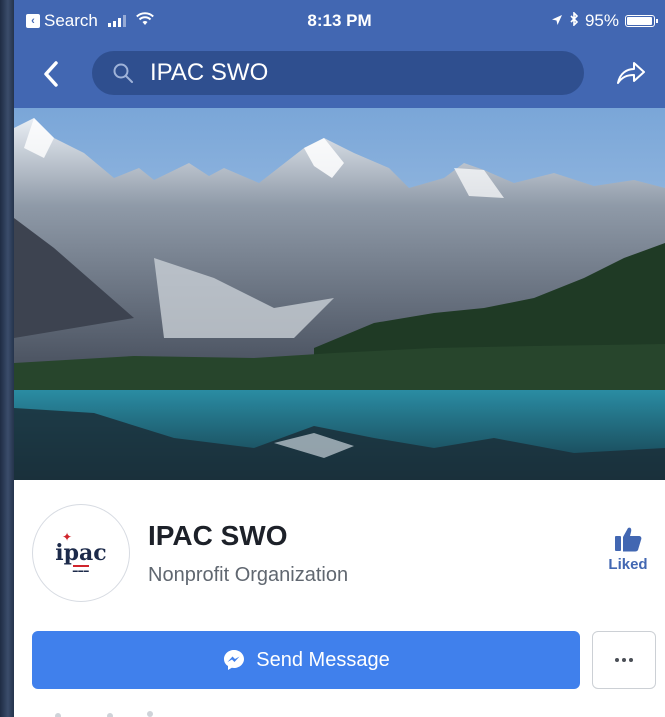  I want to click on liked-label: Liked, so click(628, 564).